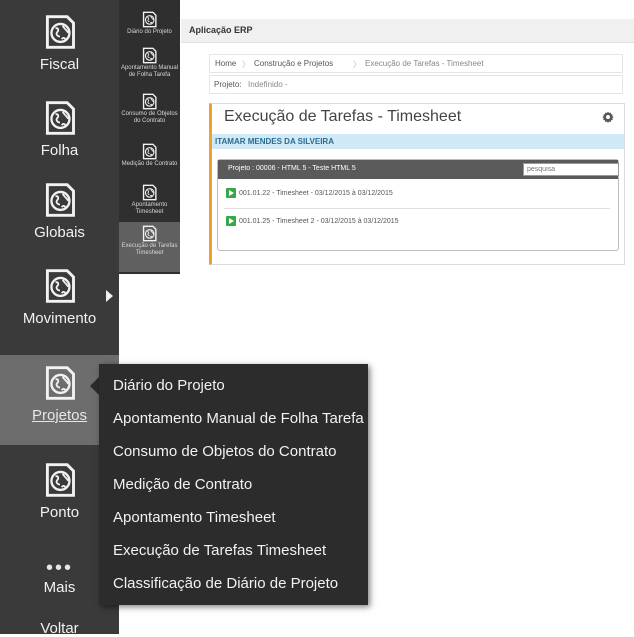 Image resolution: width=634 pixels, height=637 pixels. Describe the element at coordinates (59, 150) in the screenshot. I see `sidebar-item-label: Folha` at that location.